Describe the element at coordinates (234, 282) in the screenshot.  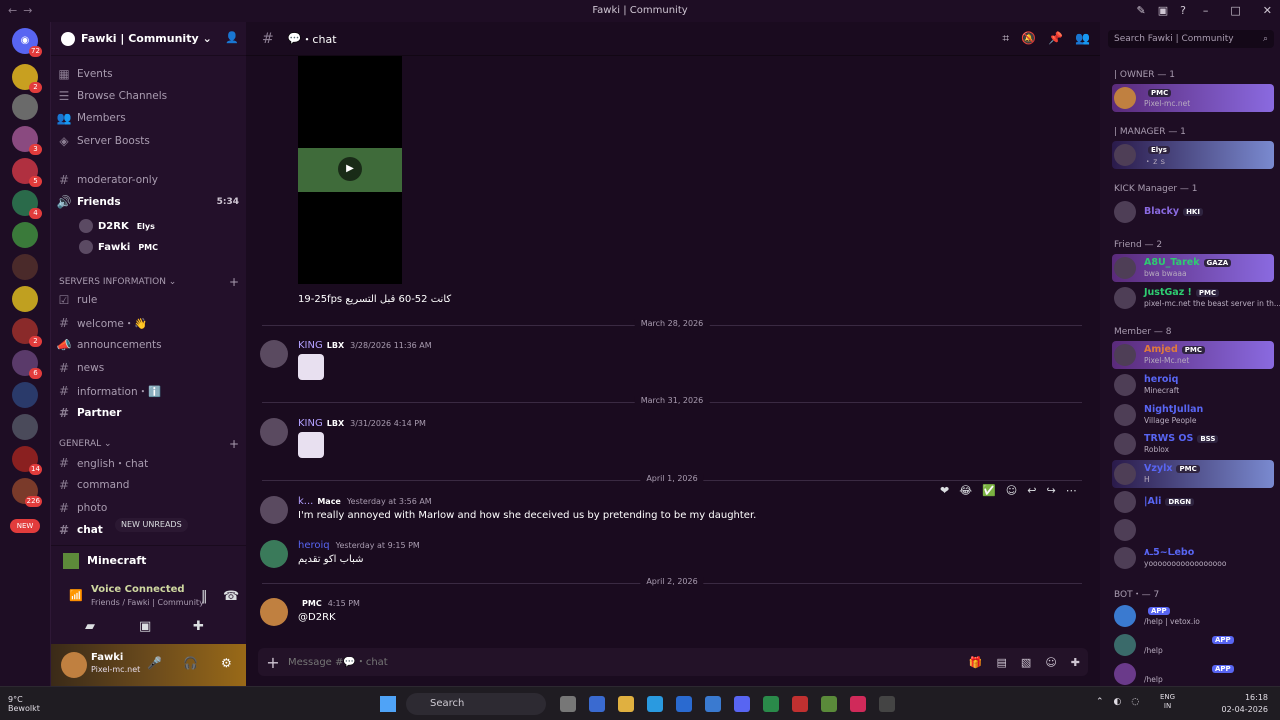
I see `add-channel-icon: +` at that location.